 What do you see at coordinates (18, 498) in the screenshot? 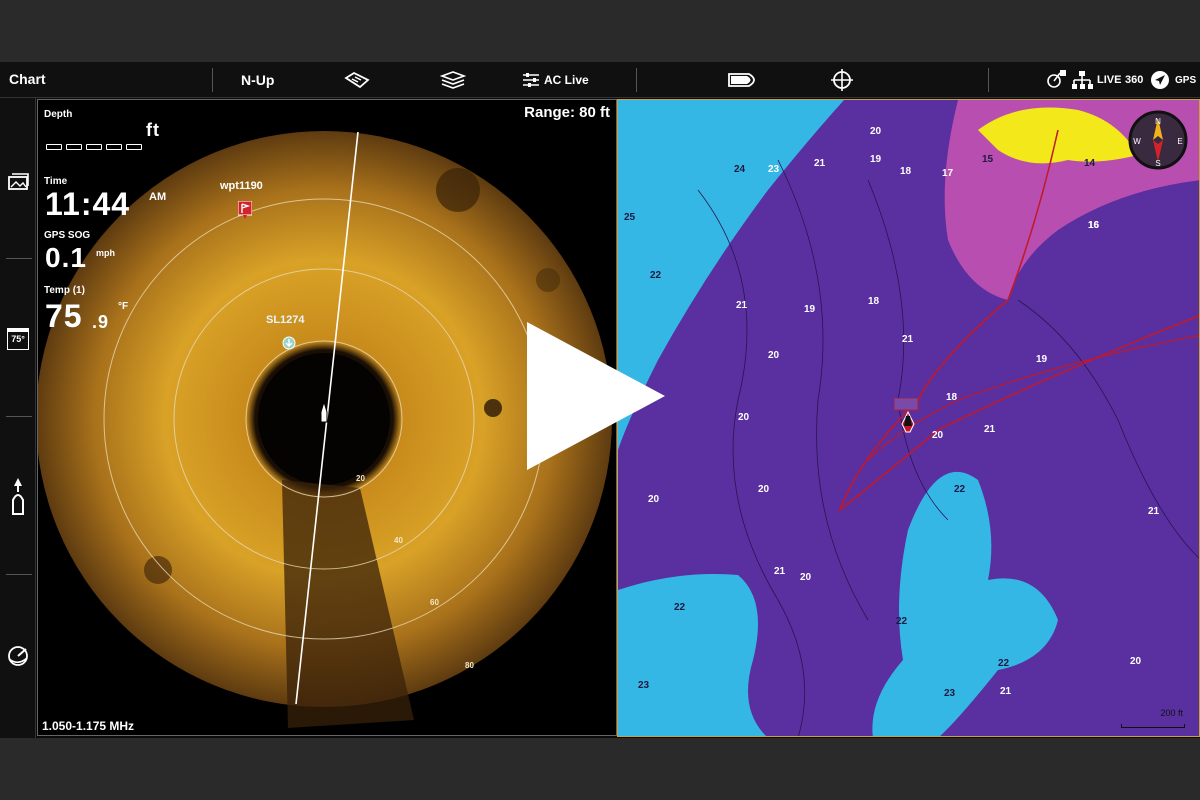
I see `boat-position-icon` at bounding box center [18, 498].